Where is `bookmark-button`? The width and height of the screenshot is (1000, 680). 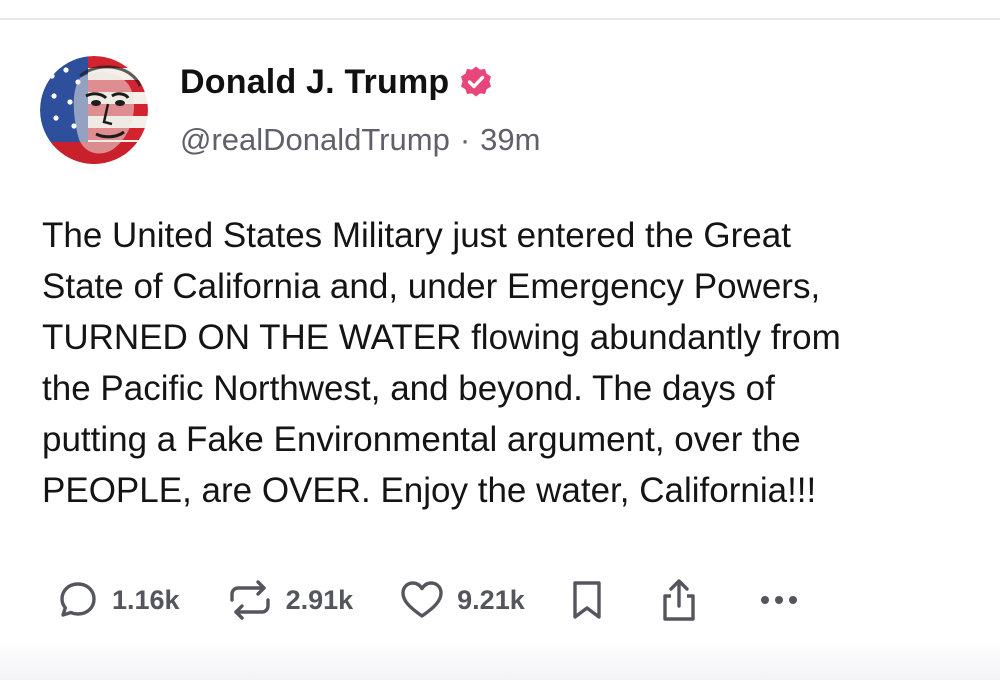 bookmark-button is located at coordinates (587, 600).